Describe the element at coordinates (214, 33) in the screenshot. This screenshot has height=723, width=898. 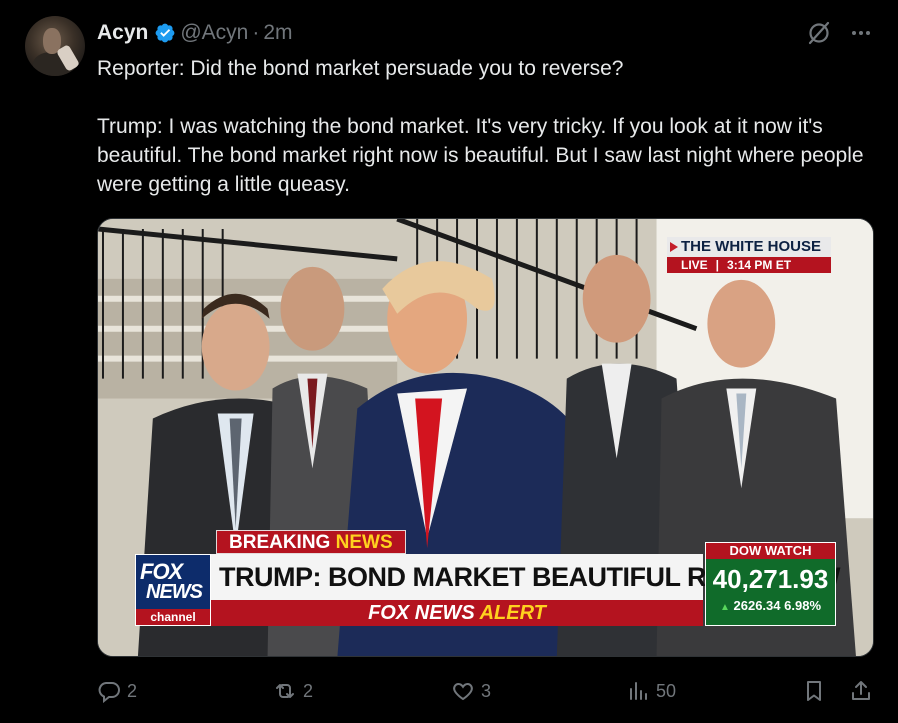
I see `author-handle: @Acyn` at that location.